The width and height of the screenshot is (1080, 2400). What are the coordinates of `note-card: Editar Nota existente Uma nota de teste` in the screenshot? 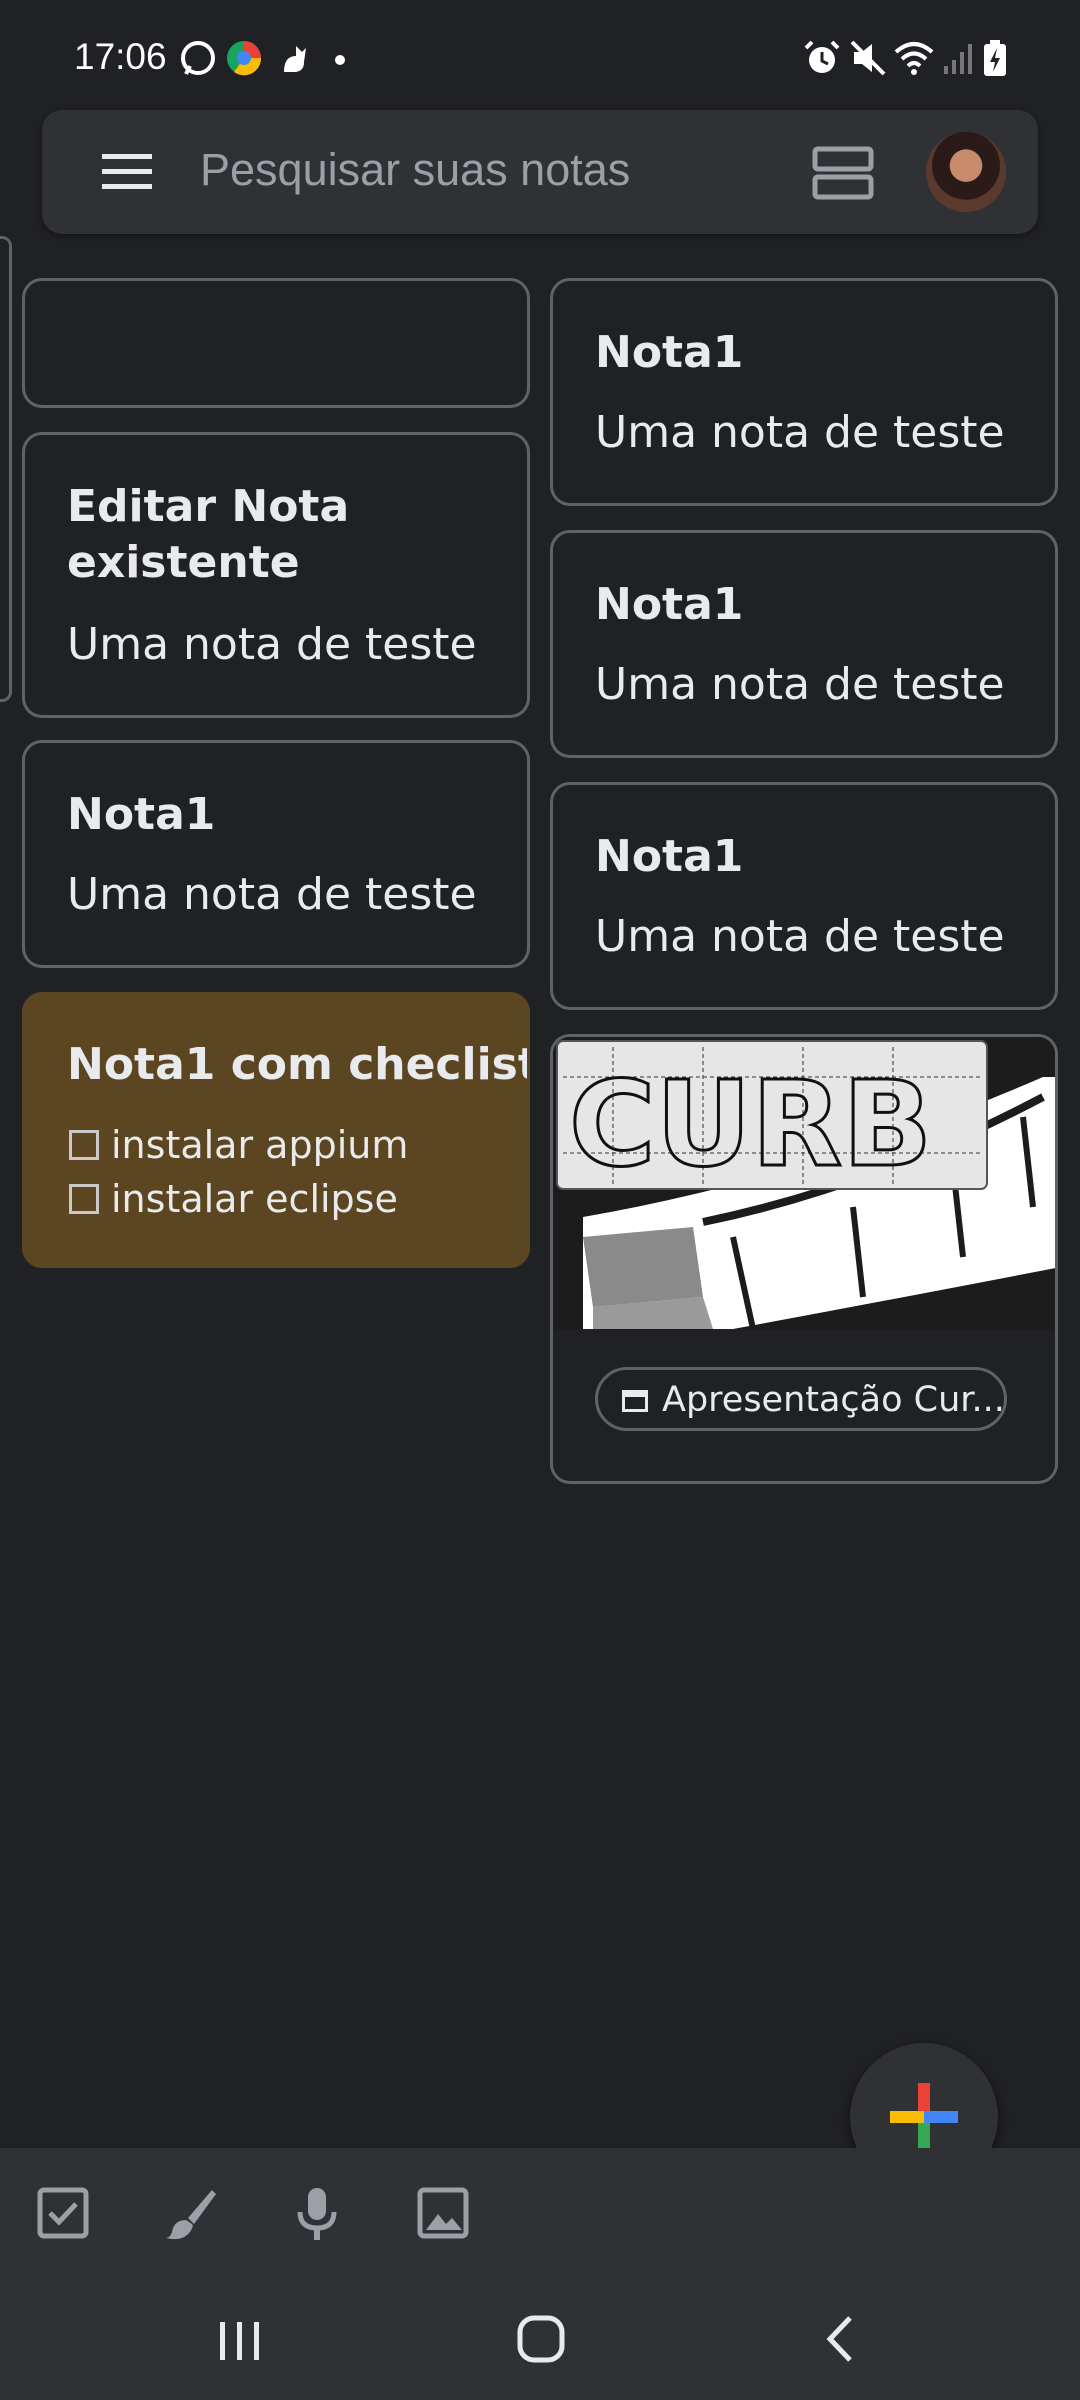 It's located at (276, 575).